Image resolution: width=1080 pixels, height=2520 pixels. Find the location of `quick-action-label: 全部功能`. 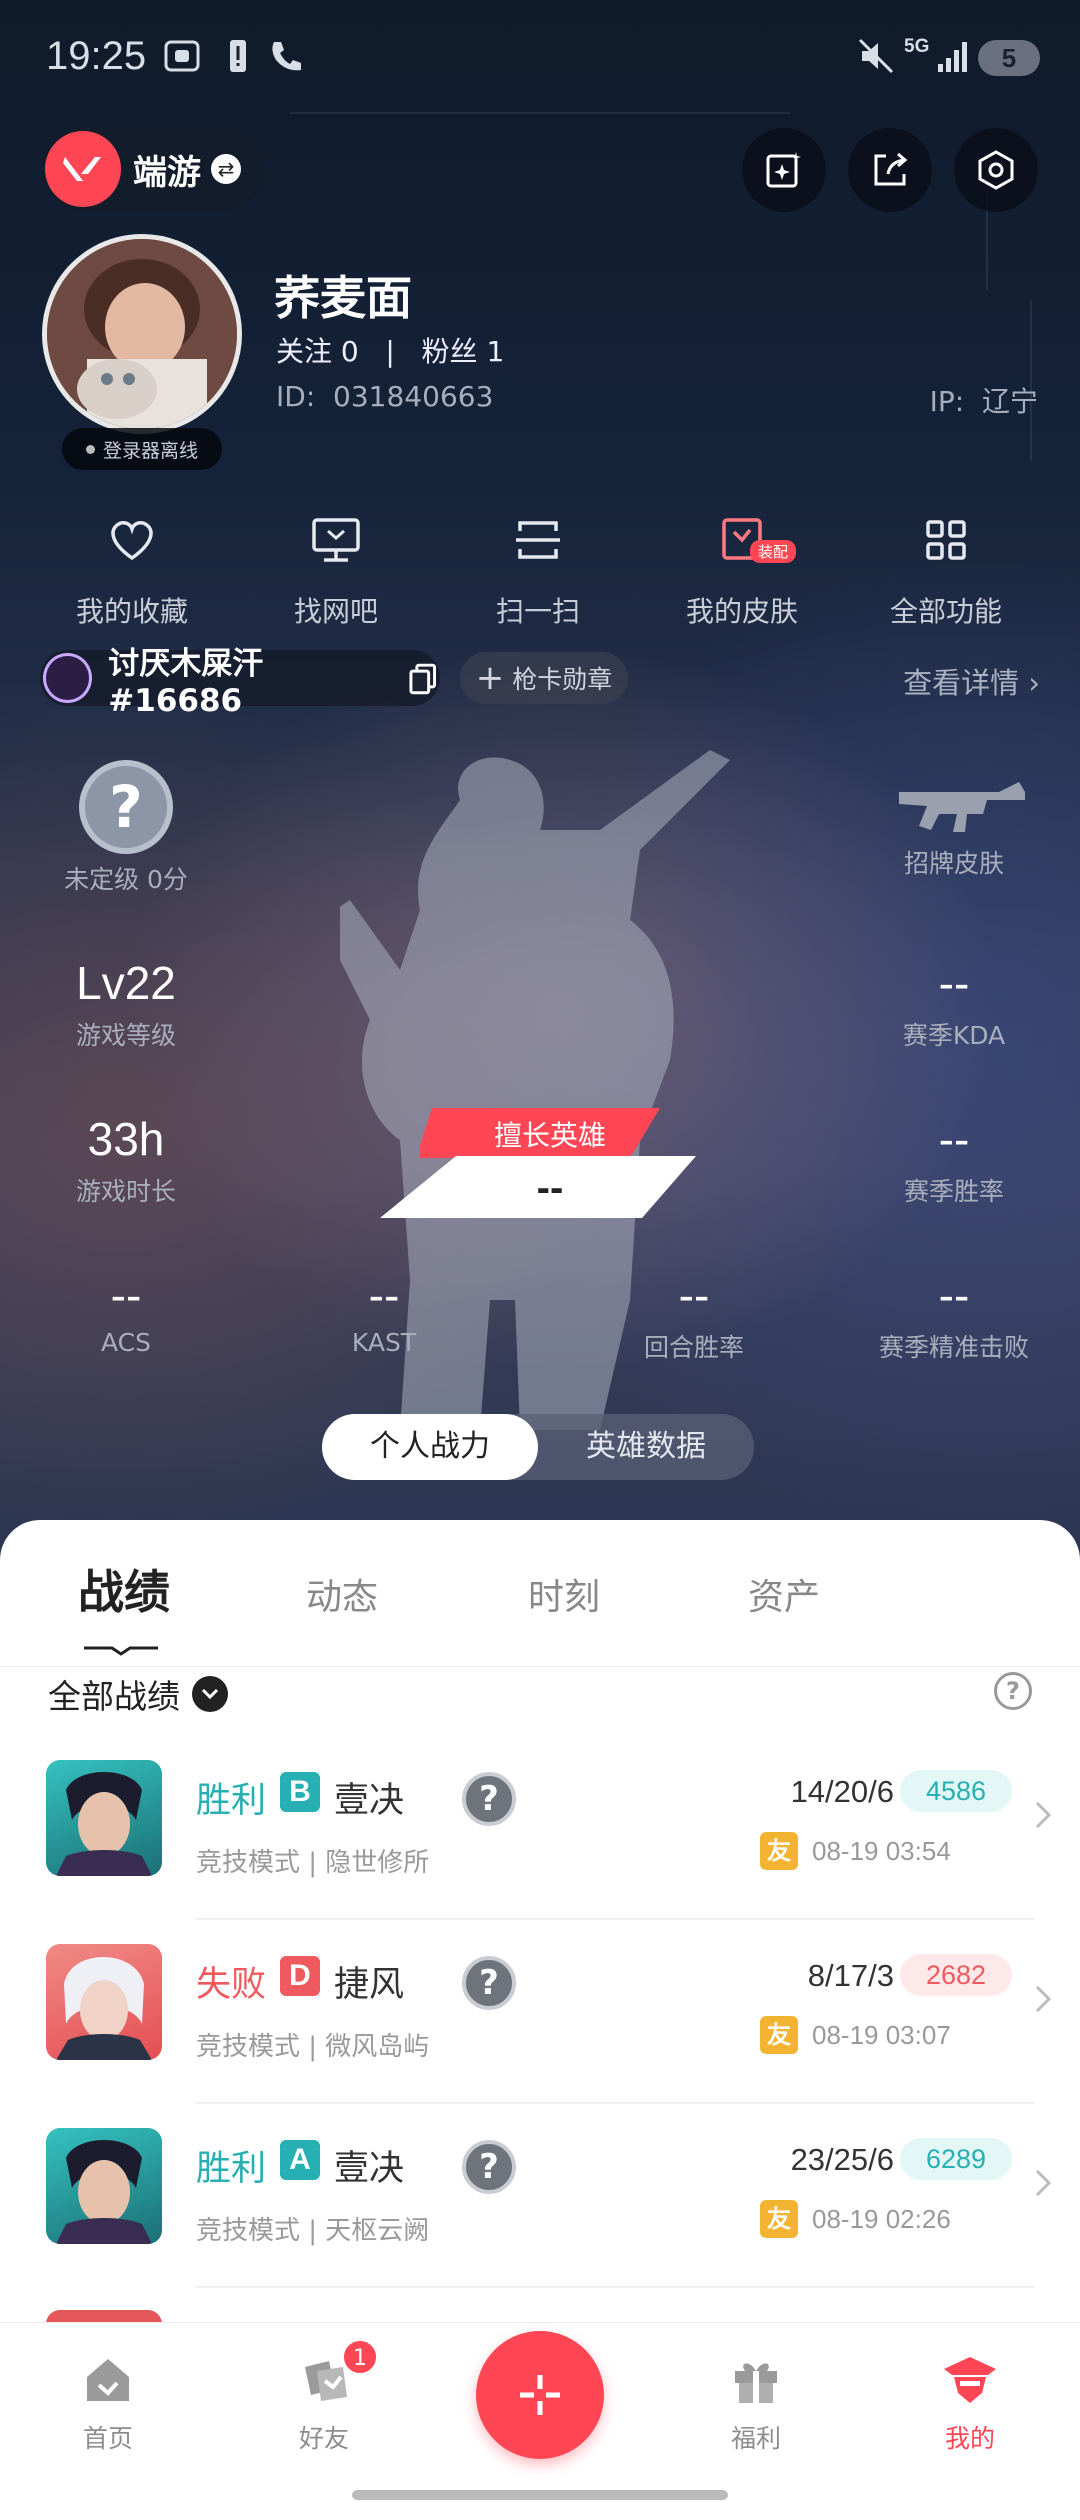

quick-action-label: 全部功能 is located at coordinates (945, 611).